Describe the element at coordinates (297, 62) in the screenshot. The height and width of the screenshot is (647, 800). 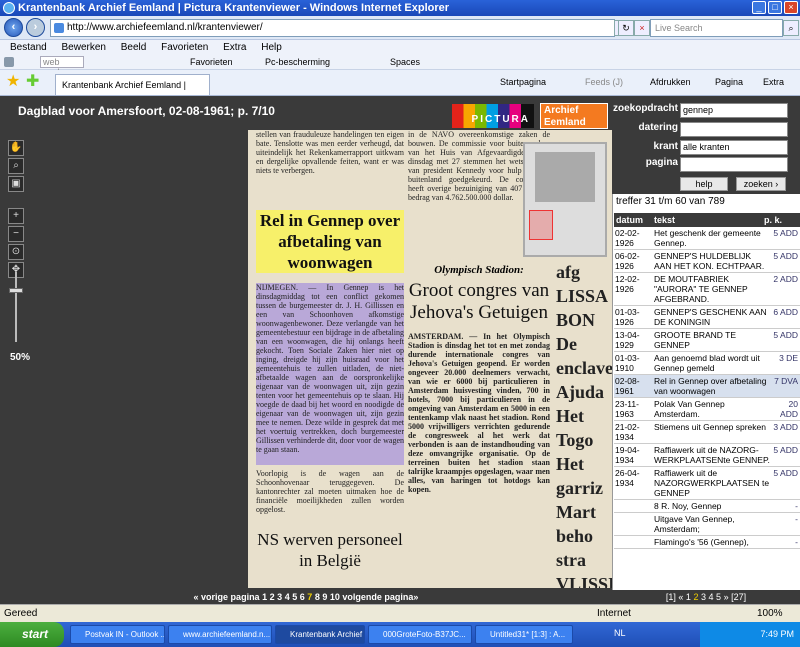
I see `pc-bescherming-link: Pc-bescherming` at that location.